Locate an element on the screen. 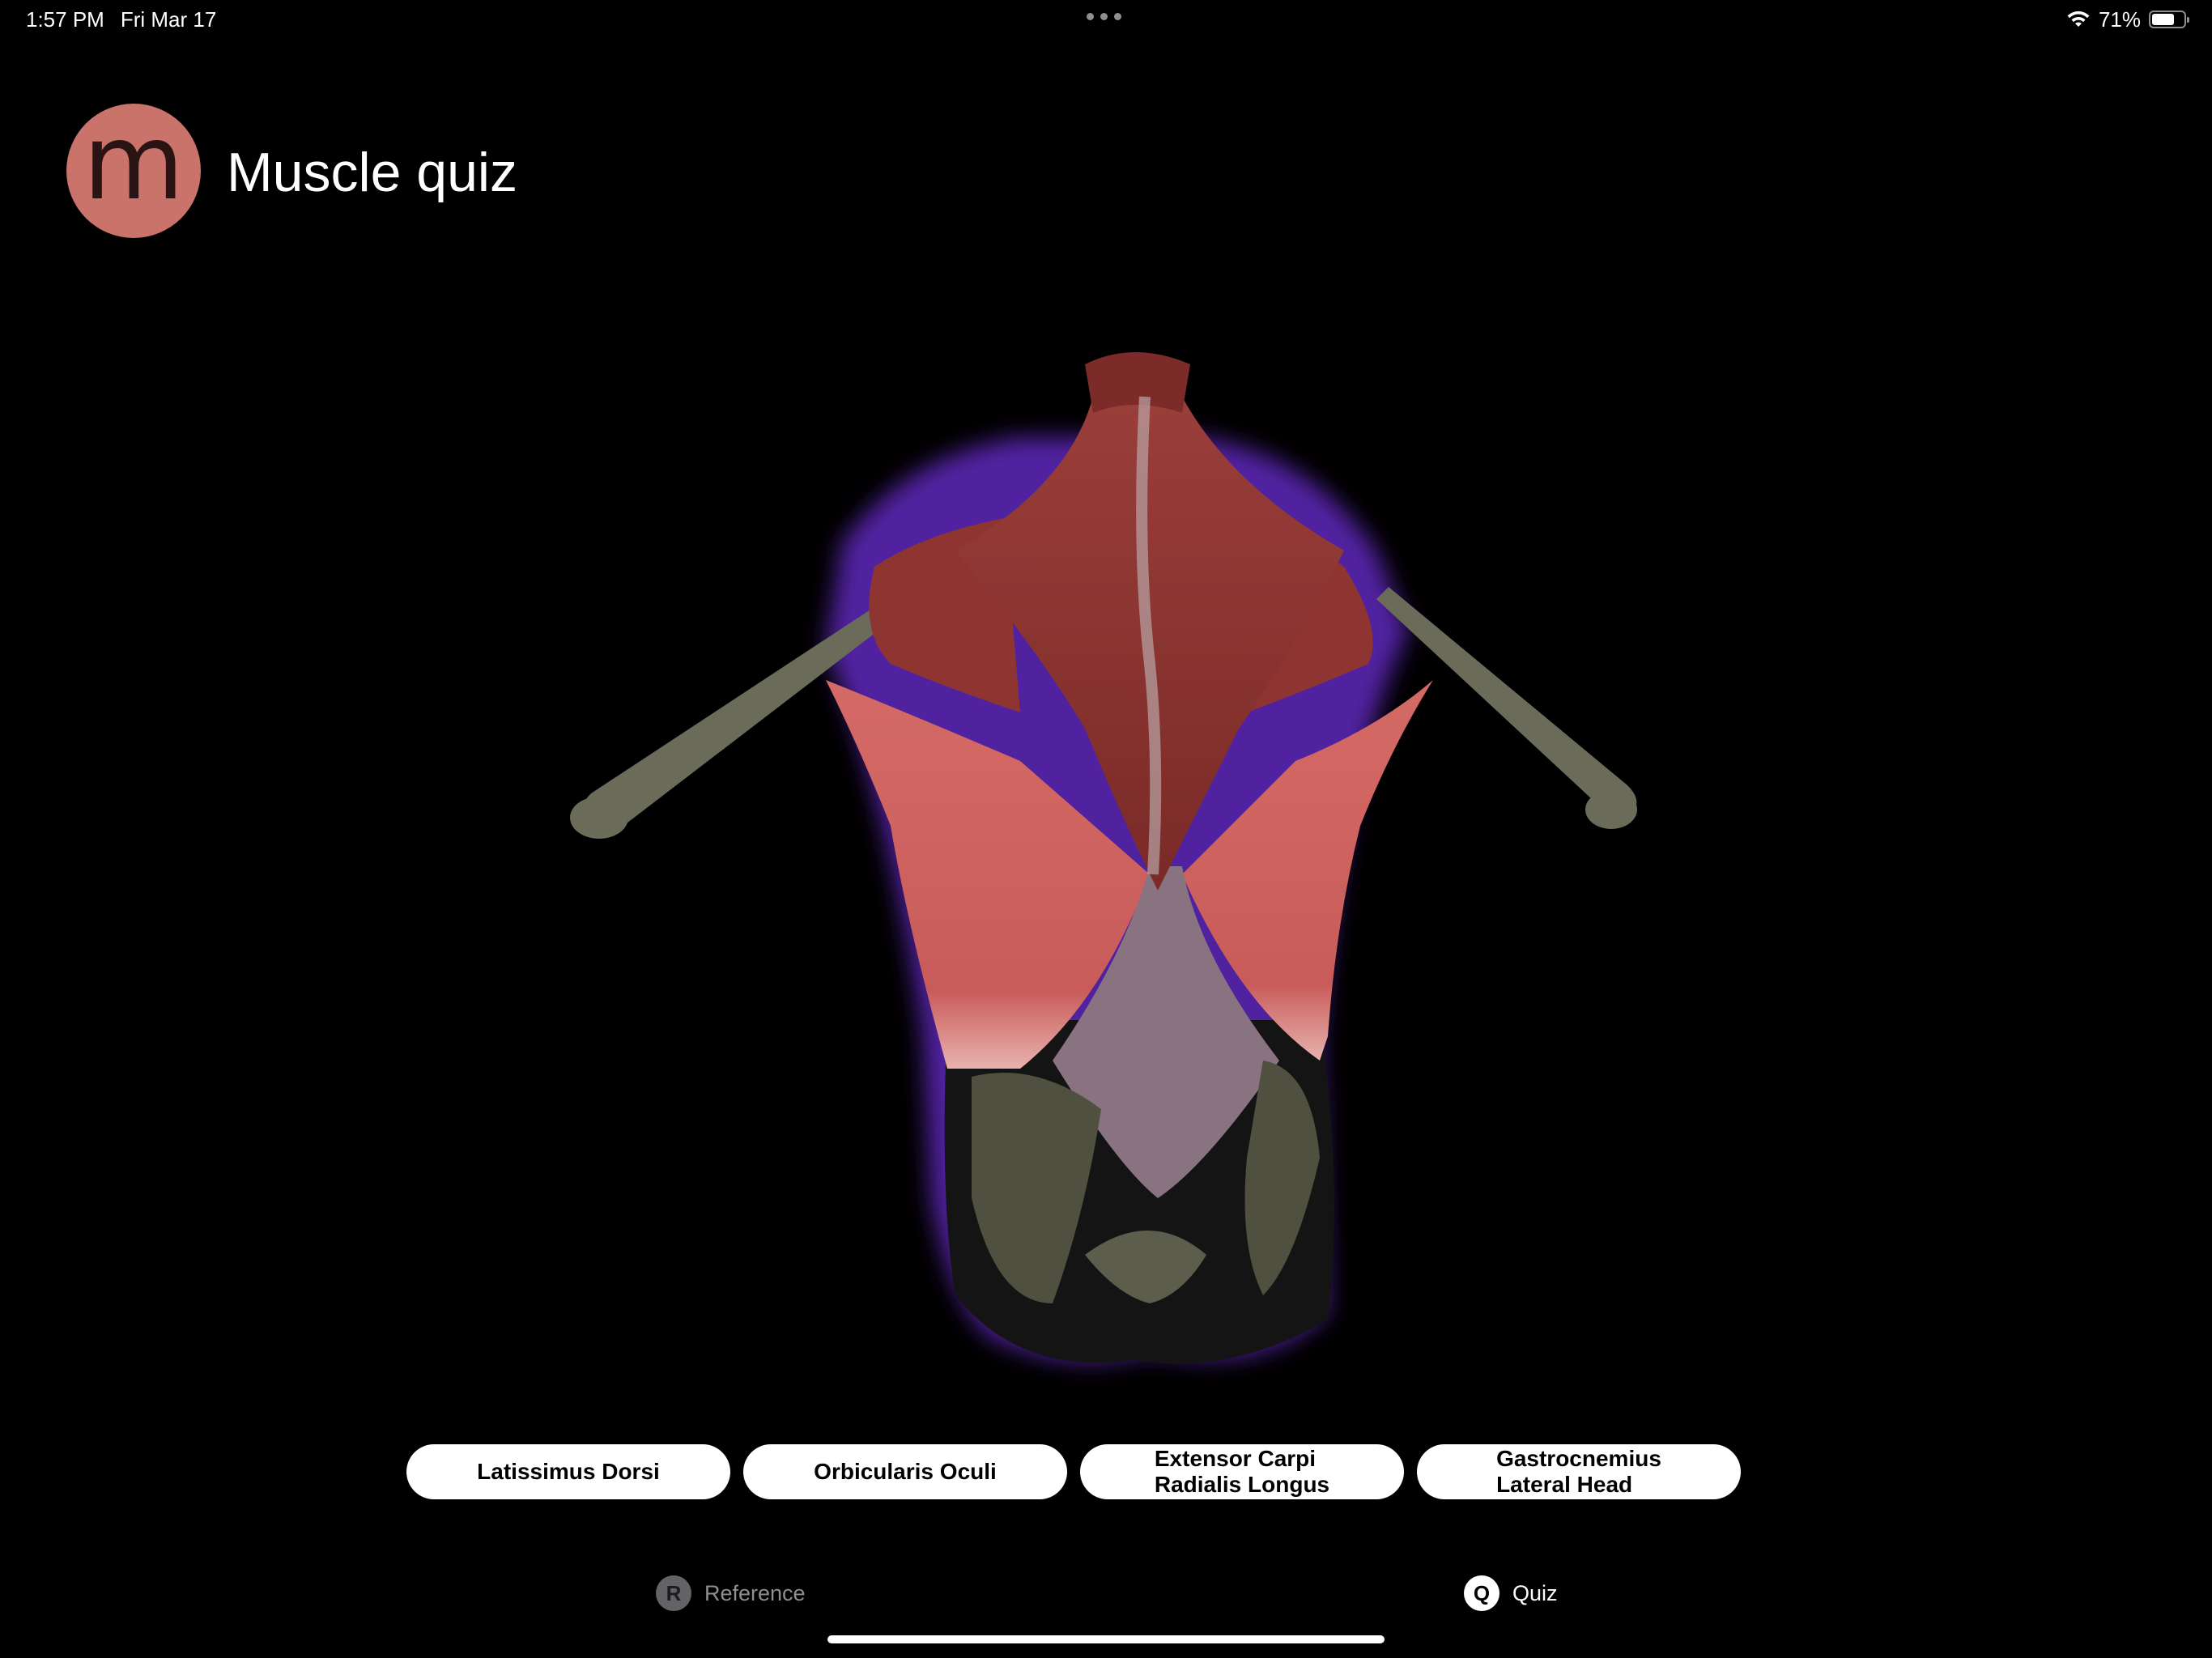 The image size is (2212, 1658). battery-icon is located at coordinates (2169, 19).